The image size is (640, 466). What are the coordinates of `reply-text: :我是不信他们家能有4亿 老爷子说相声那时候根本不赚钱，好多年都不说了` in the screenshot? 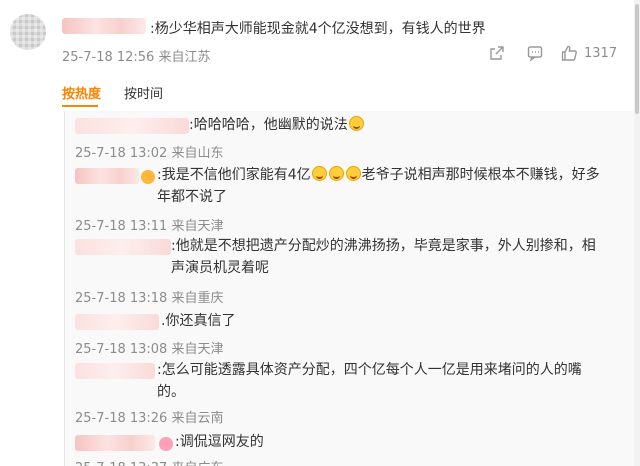 It's located at (378, 185).